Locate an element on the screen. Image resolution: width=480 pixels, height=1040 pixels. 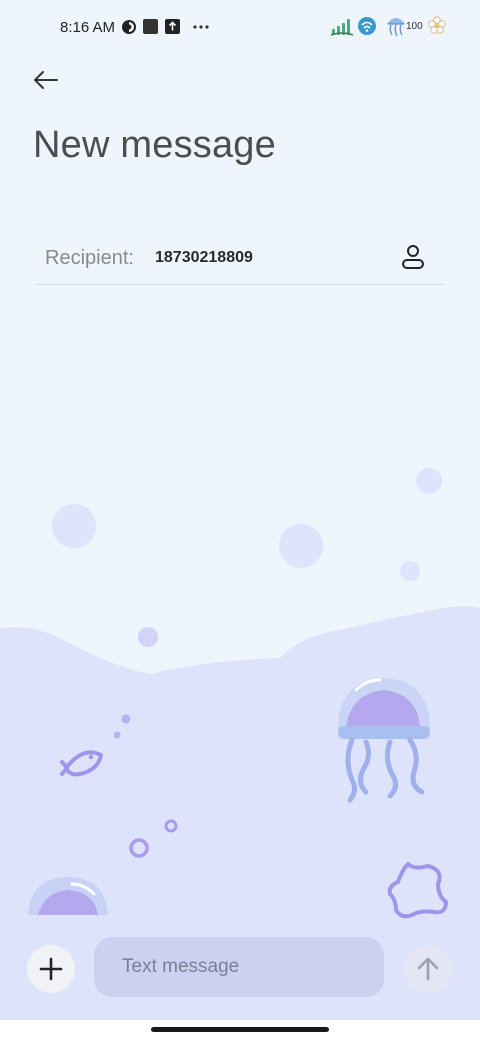
wifi-icon is located at coordinates (367, 28).